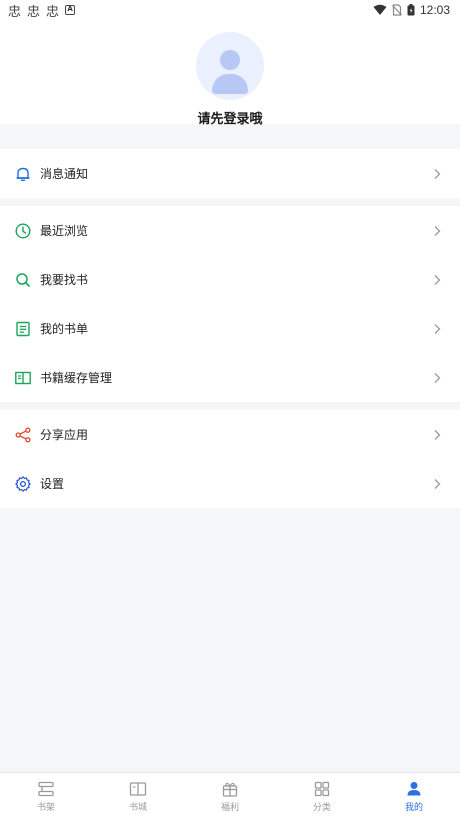 The height and width of the screenshot is (819, 460). What do you see at coordinates (230, 230) in the screenshot?
I see `menu-item-recent-browsing: 最近浏览` at bounding box center [230, 230].